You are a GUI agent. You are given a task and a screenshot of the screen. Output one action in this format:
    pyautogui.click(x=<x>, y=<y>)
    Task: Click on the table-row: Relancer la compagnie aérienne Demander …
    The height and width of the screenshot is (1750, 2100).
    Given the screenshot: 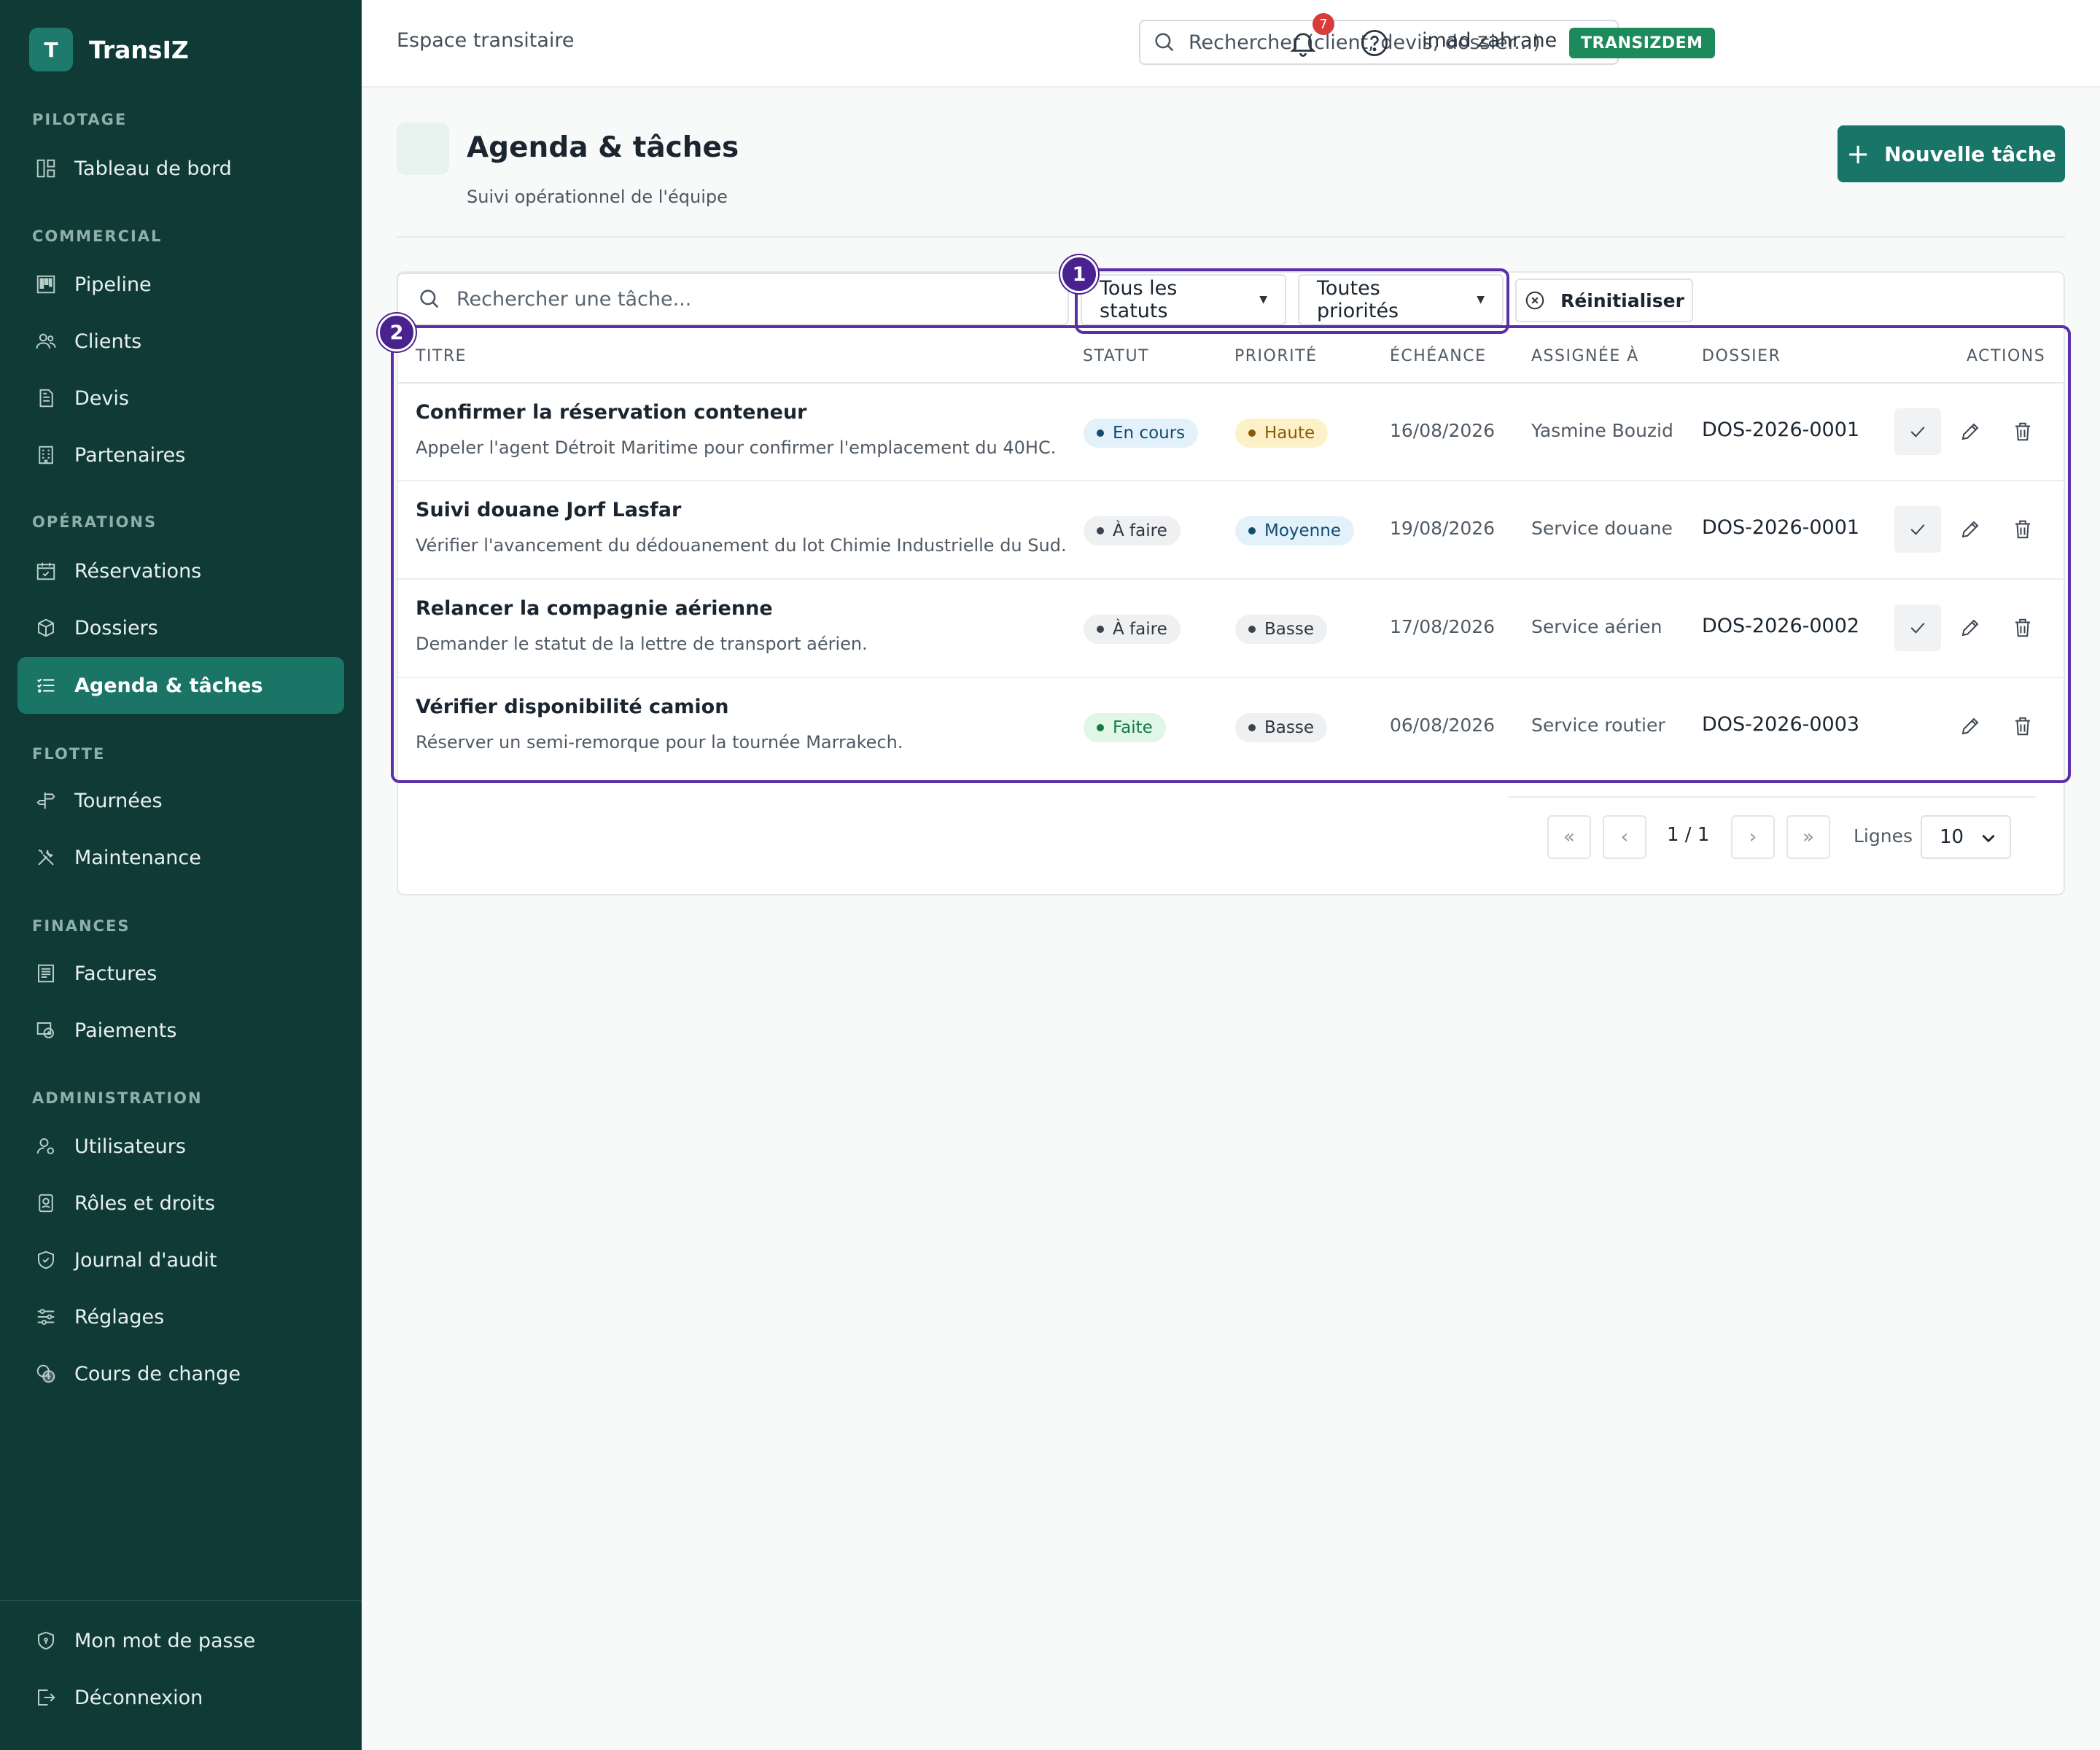 What is the action you would take?
    pyautogui.click(x=1231, y=628)
    